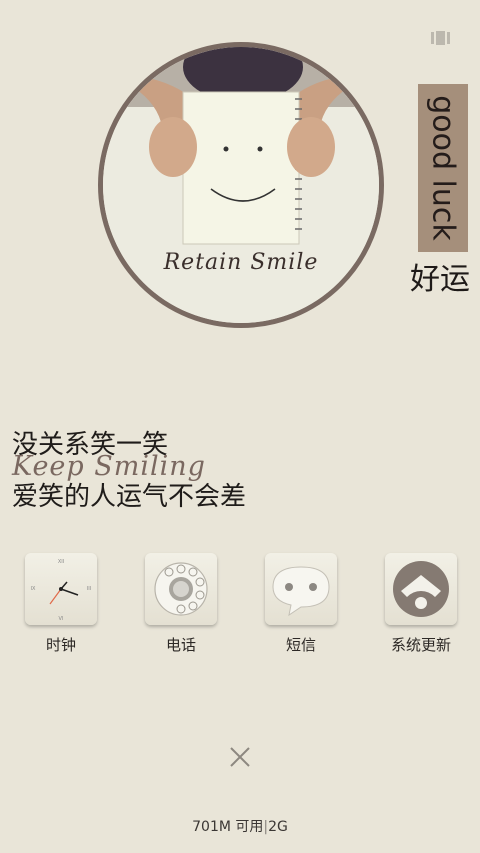 The width and height of the screenshot is (480, 853). I want to click on good-luck-tag: good luck, so click(443, 168).